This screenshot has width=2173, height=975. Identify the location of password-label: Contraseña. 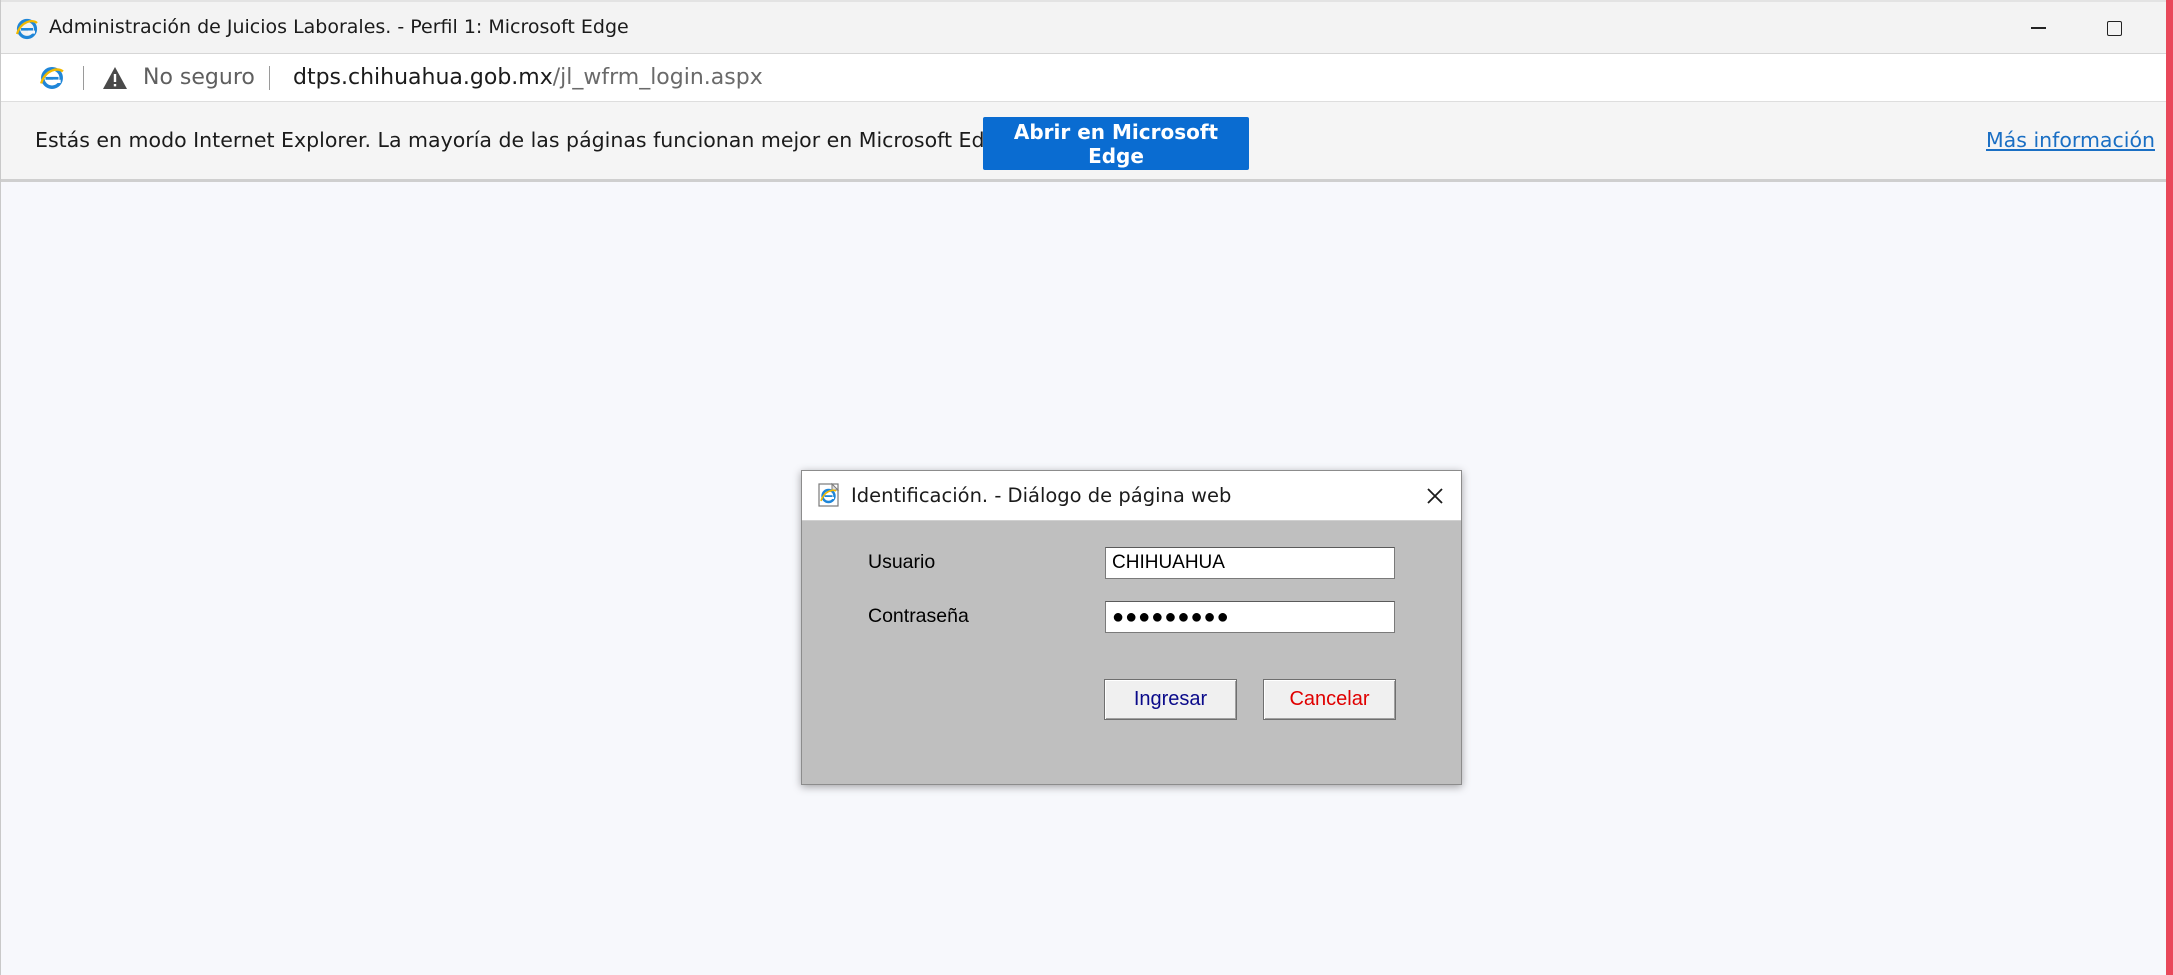
(918, 616).